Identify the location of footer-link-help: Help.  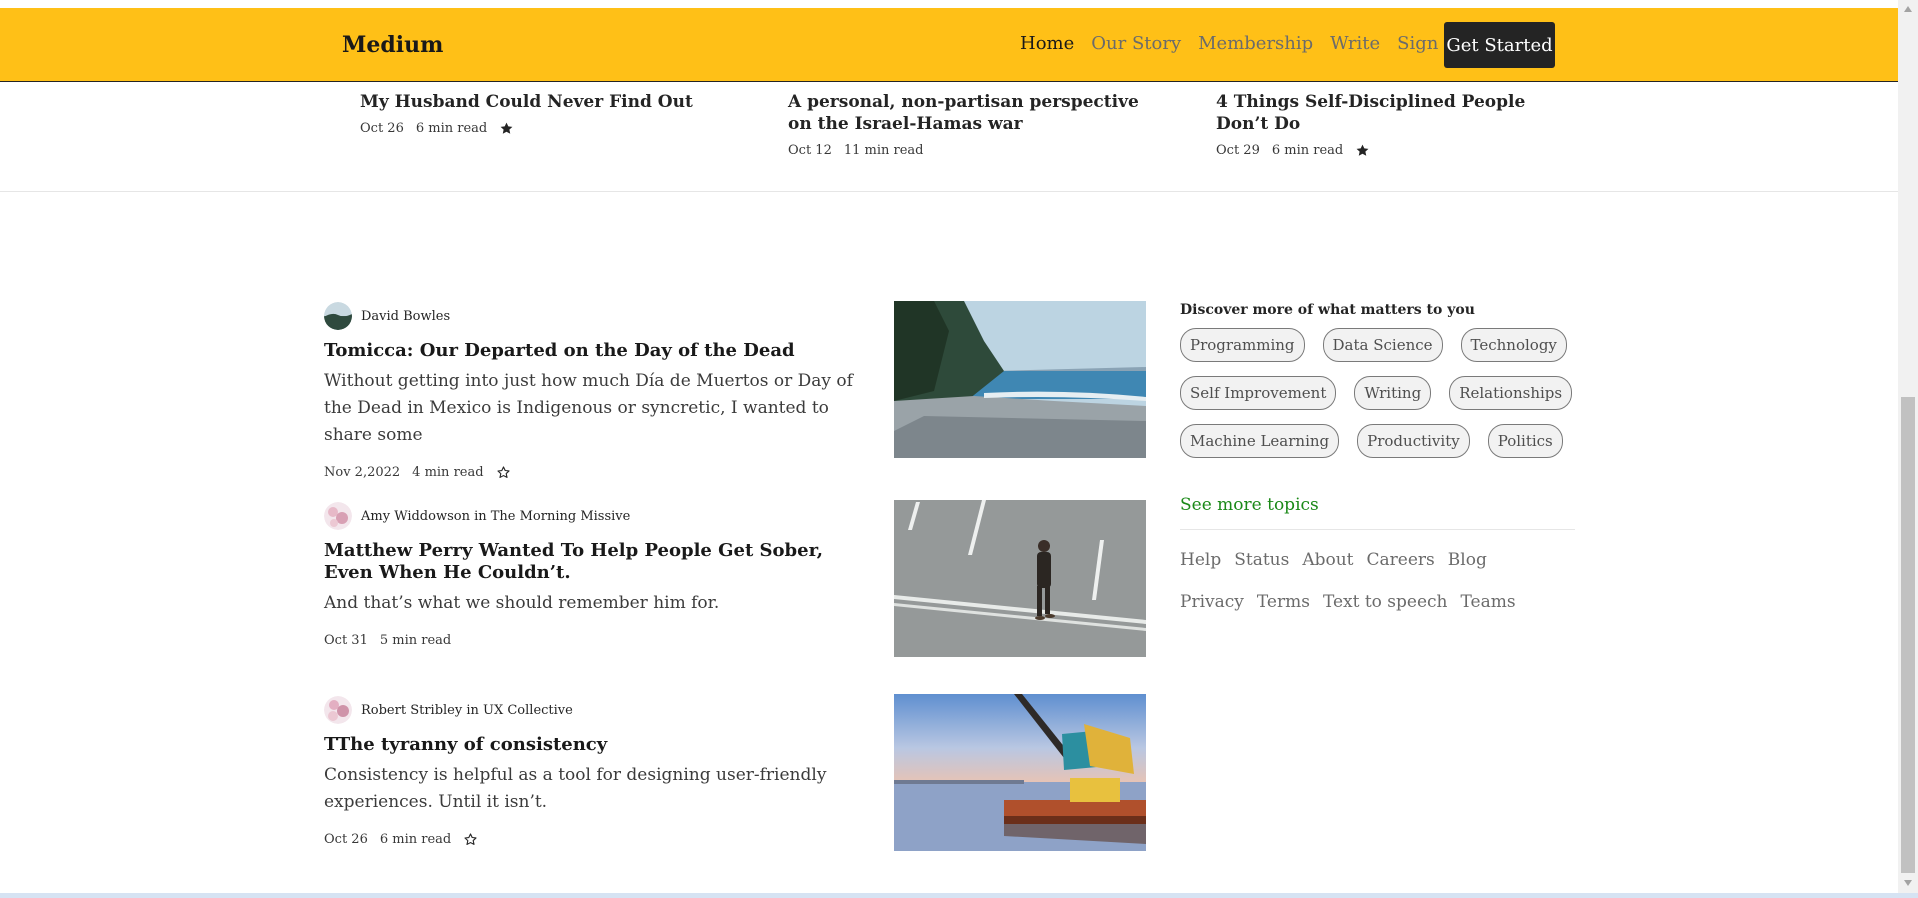
(1200, 560).